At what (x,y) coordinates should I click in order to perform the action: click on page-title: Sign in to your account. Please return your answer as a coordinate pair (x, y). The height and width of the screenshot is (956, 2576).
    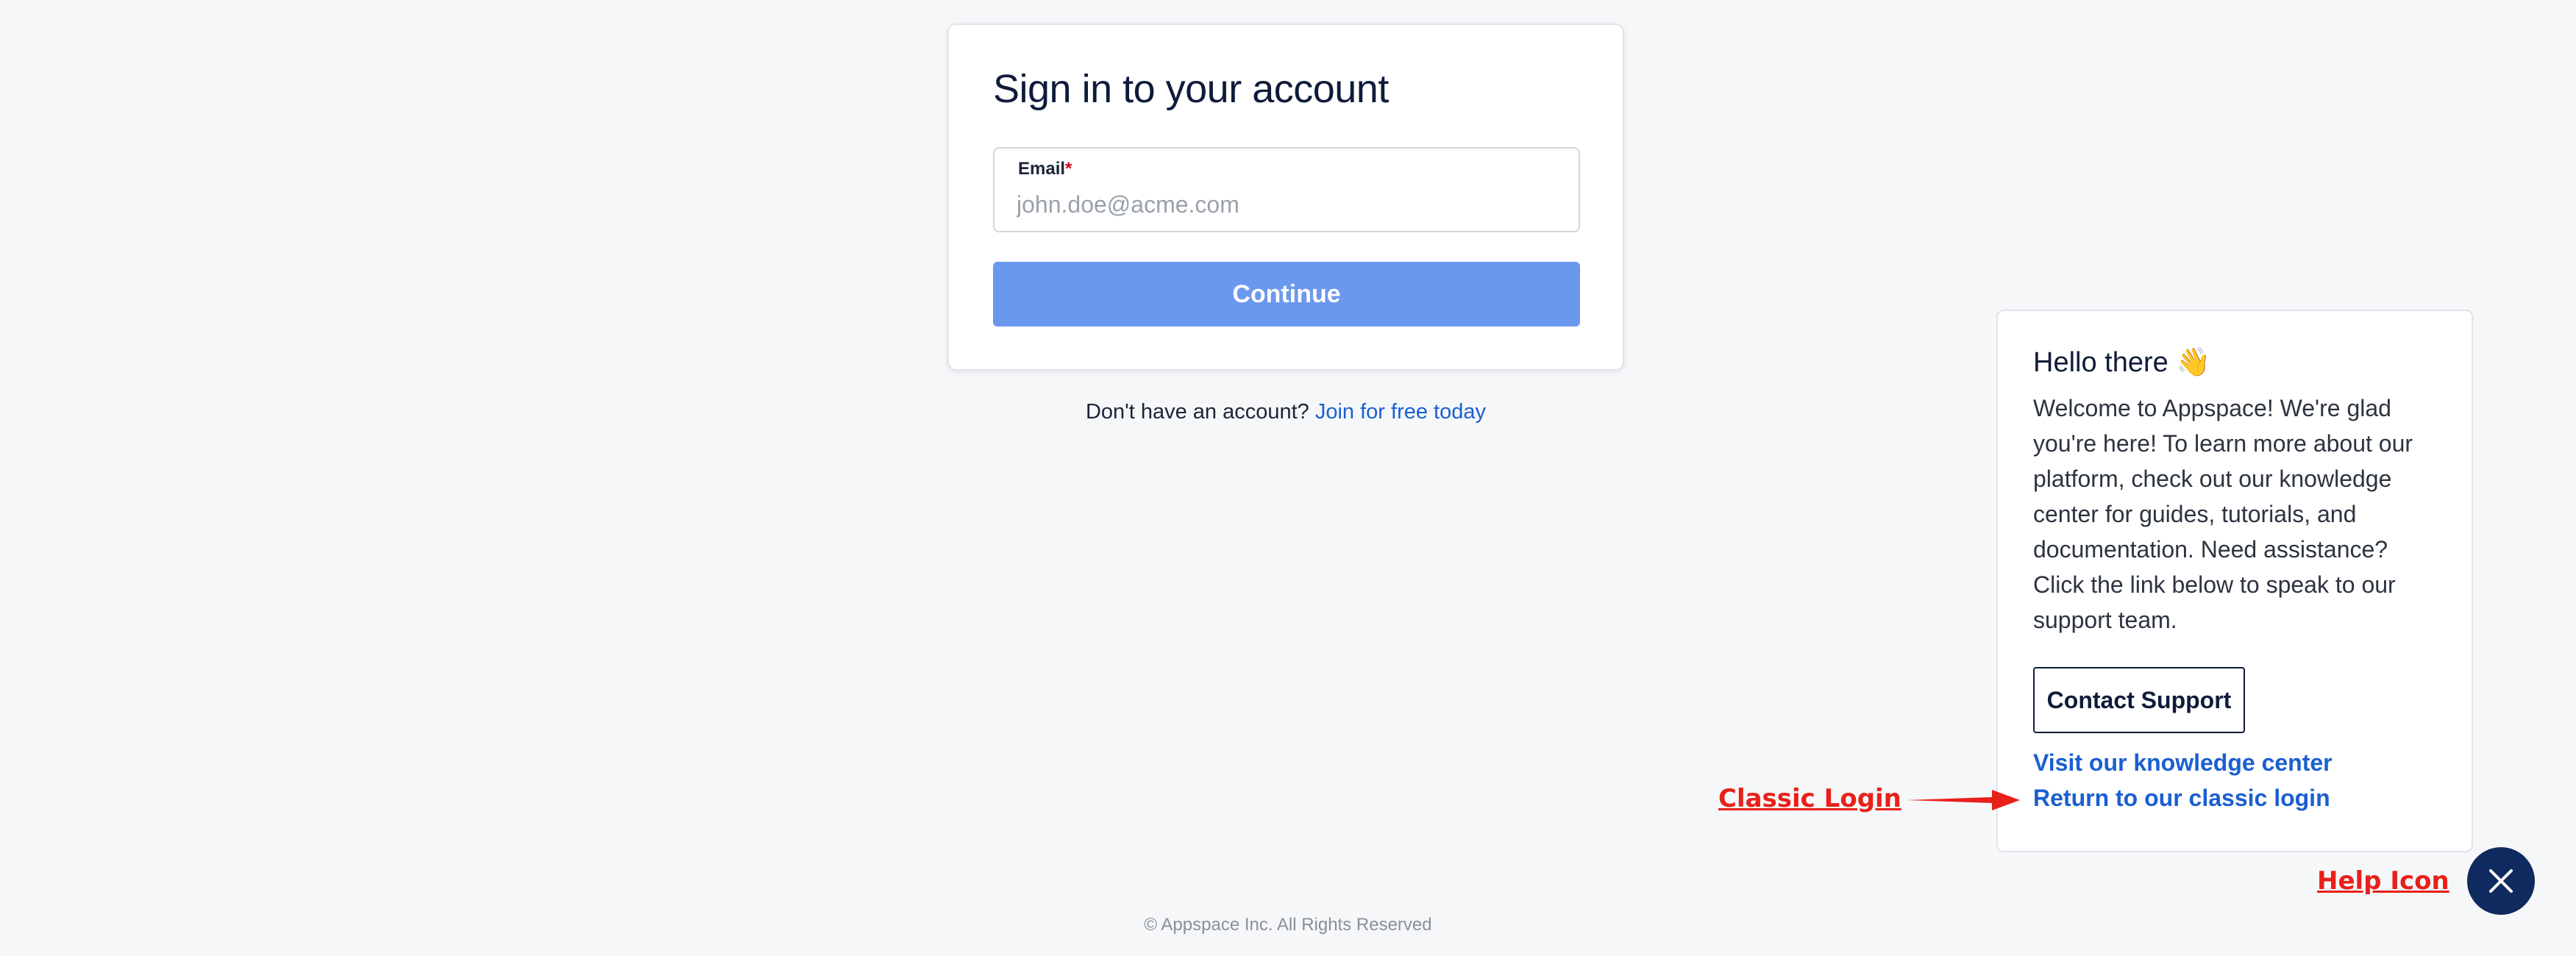
    Looking at the image, I should click on (1191, 89).